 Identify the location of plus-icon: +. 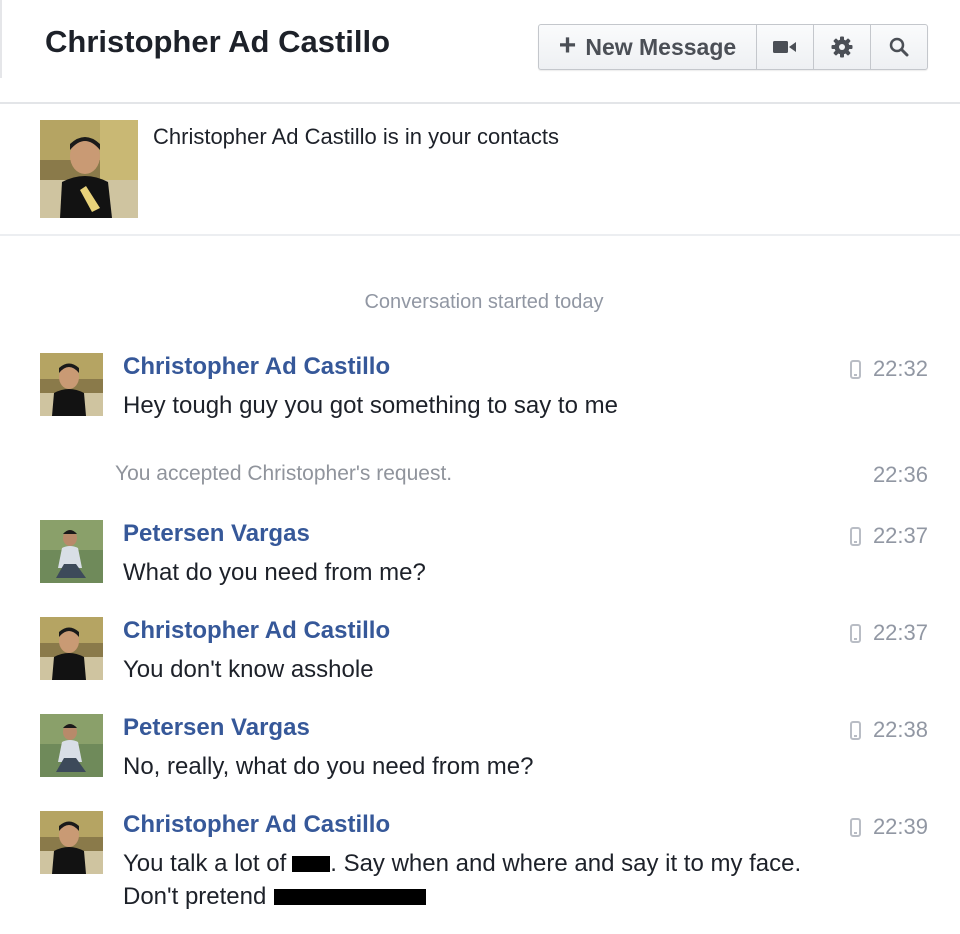
(567, 45).